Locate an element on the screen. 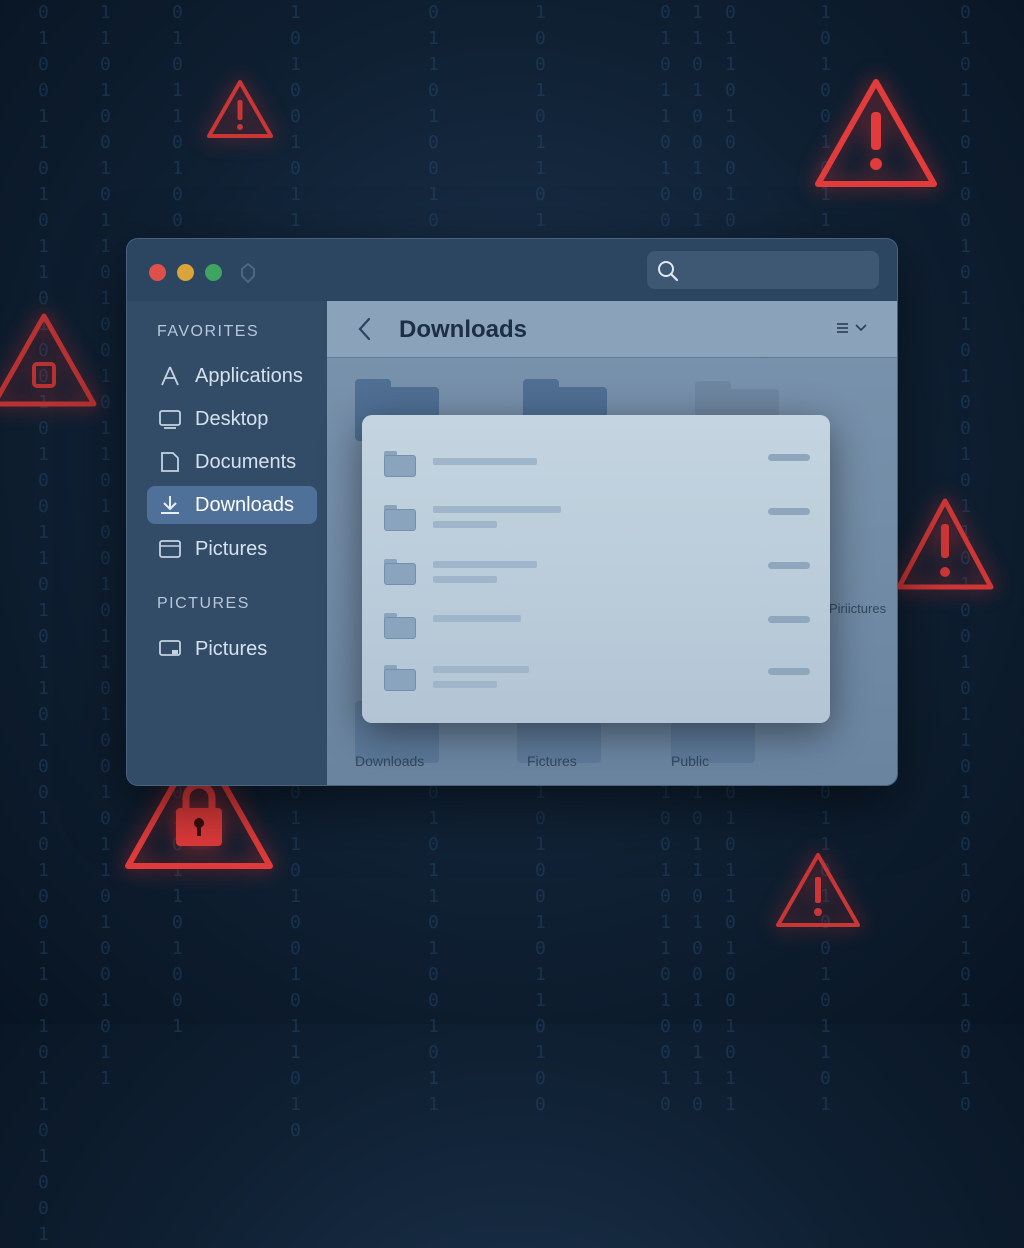  page-title: Downloads is located at coordinates (463, 329).